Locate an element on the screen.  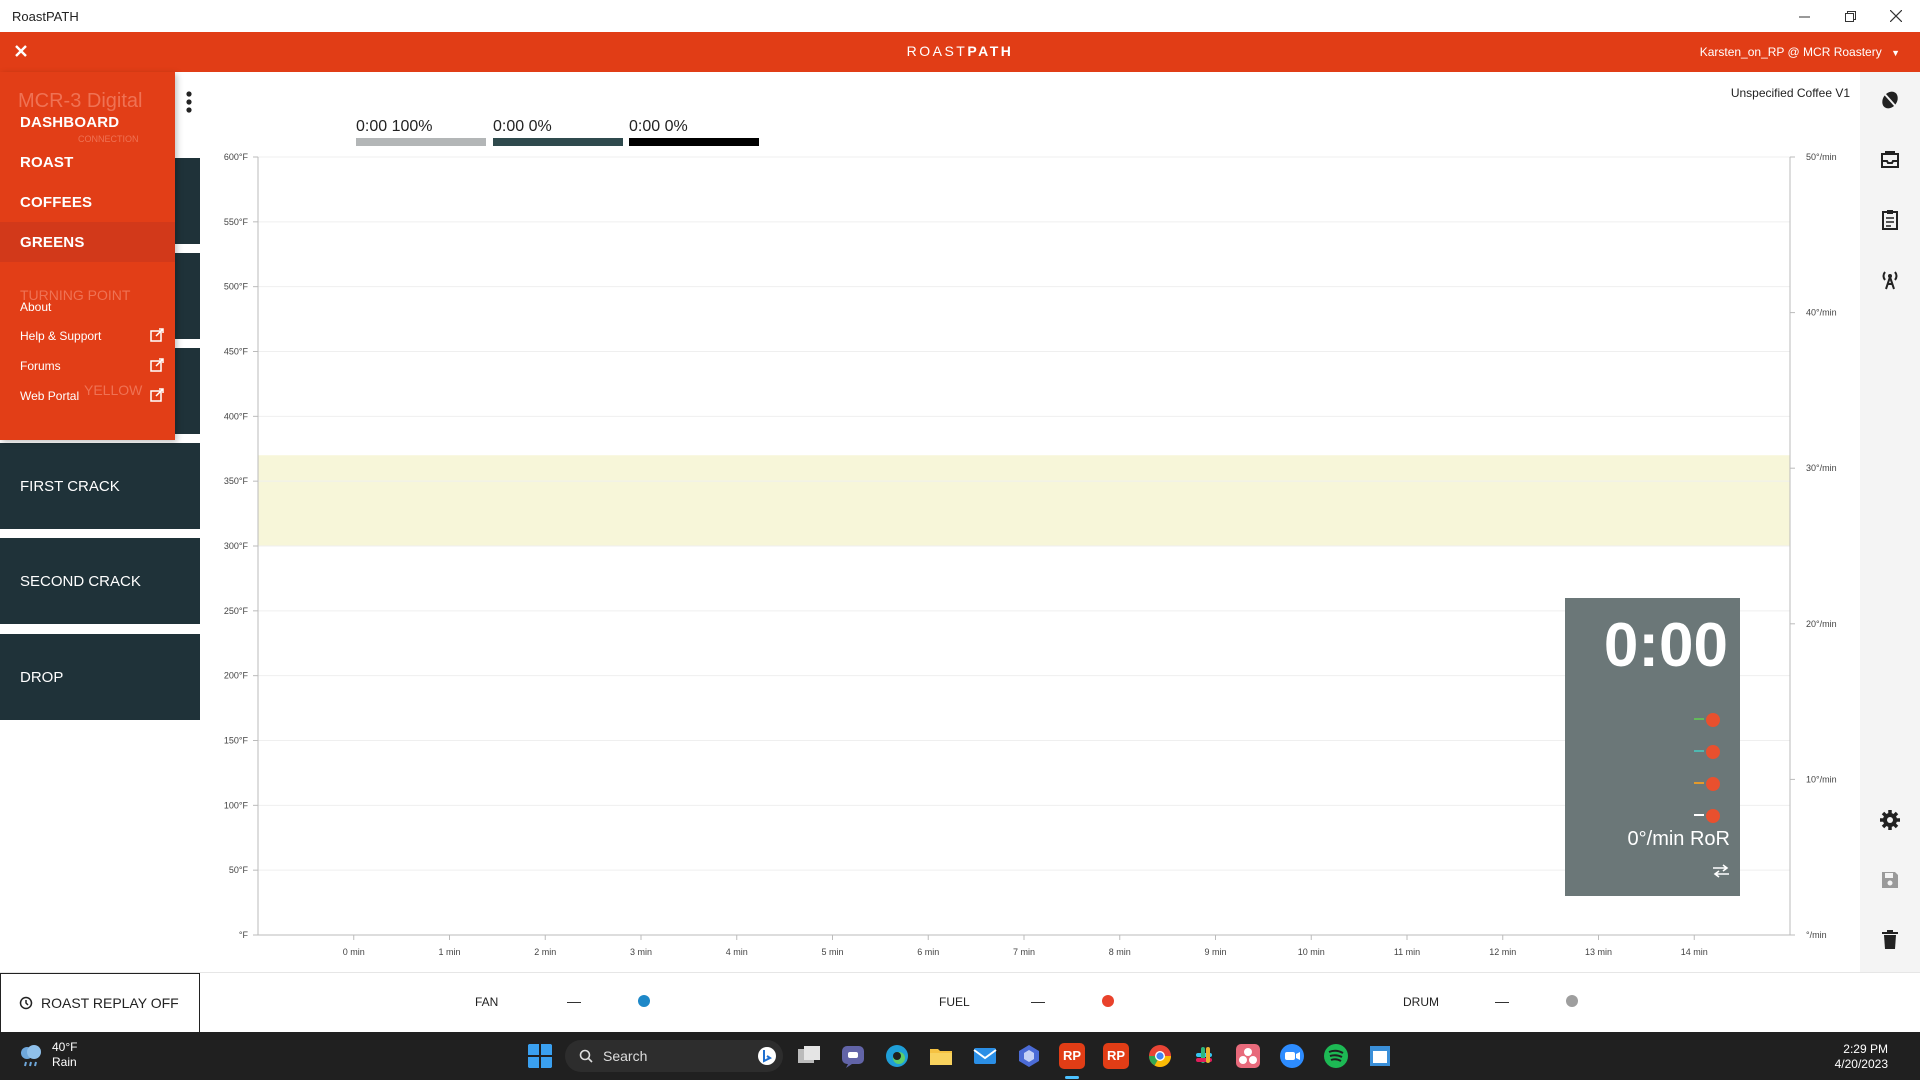
replay-icon is located at coordinates (26, 1003).